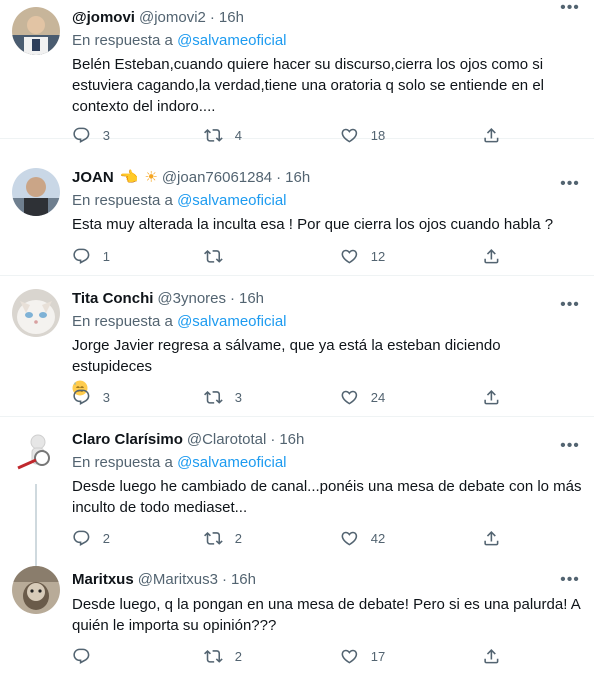 This screenshot has width=594, height=674. Describe the element at coordinates (172, 18) in the screenshot. I see `user-handle: @jomovi2` at that location.